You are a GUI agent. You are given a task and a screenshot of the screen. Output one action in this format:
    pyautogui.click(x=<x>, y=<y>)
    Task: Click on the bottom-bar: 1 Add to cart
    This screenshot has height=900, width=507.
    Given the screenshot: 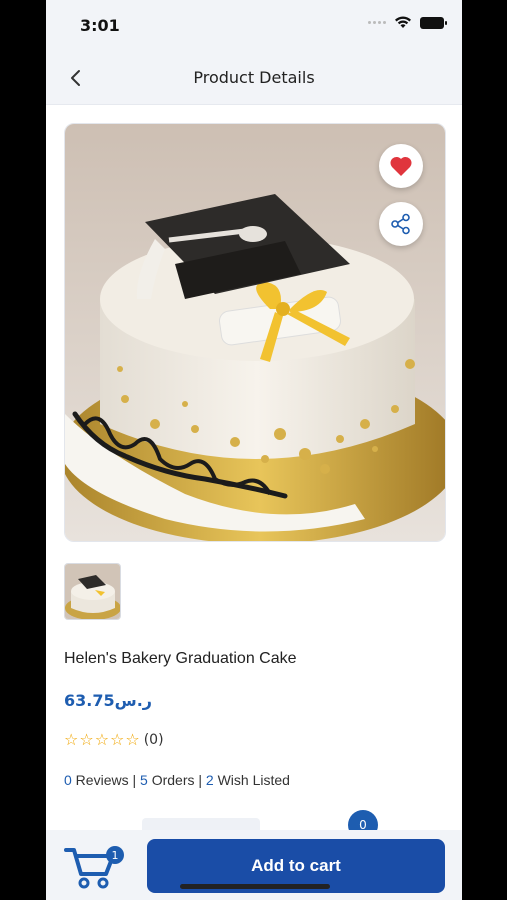 What is the action you would take?
    pyautogui.click(x=254, y=865)
    